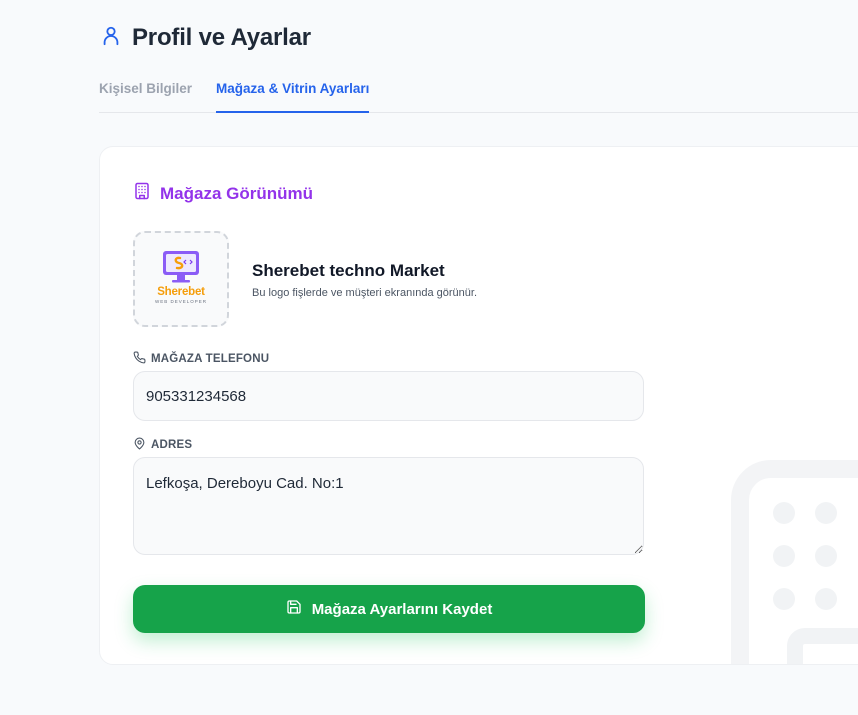  I want to click on address-label: ADRES, so click(162, 445).